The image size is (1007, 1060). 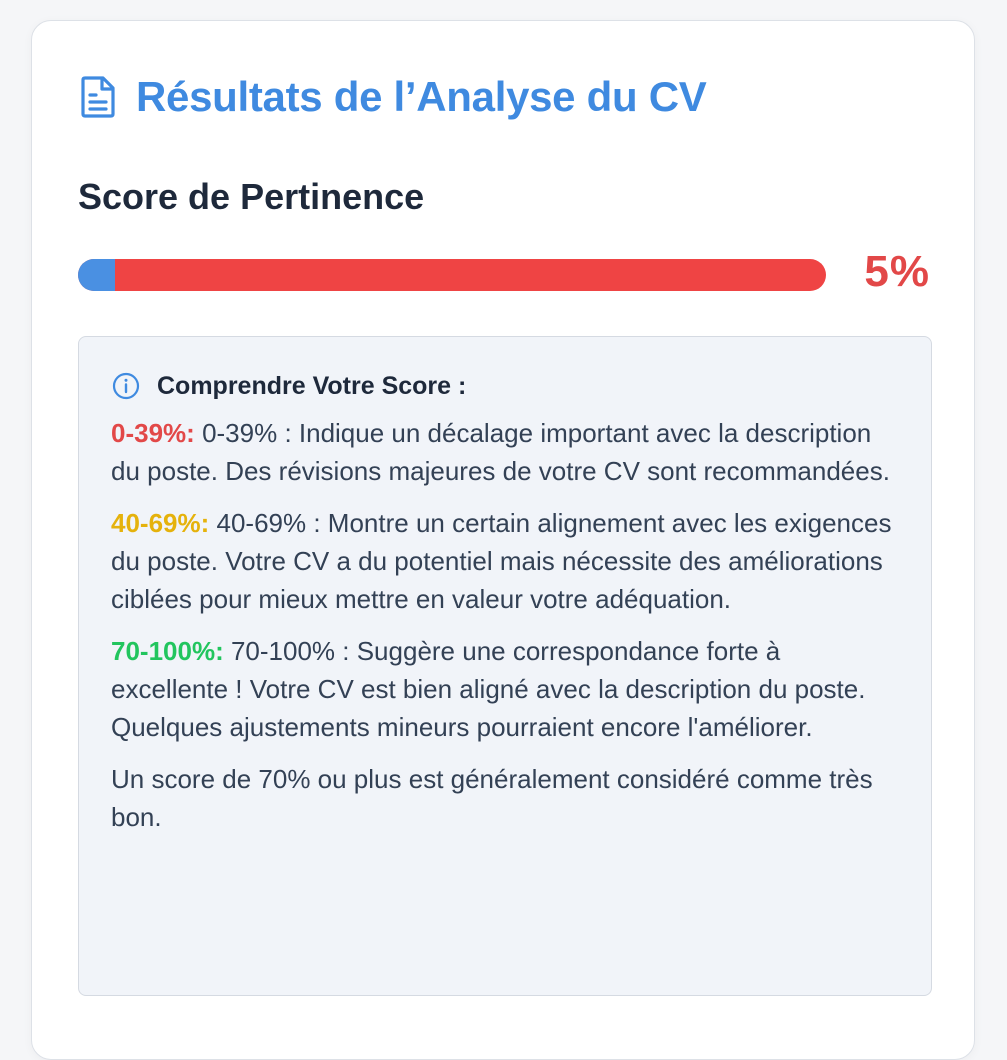 I want to click on info-header: Comprendre Votre Score :, so click(x=505, y=386).